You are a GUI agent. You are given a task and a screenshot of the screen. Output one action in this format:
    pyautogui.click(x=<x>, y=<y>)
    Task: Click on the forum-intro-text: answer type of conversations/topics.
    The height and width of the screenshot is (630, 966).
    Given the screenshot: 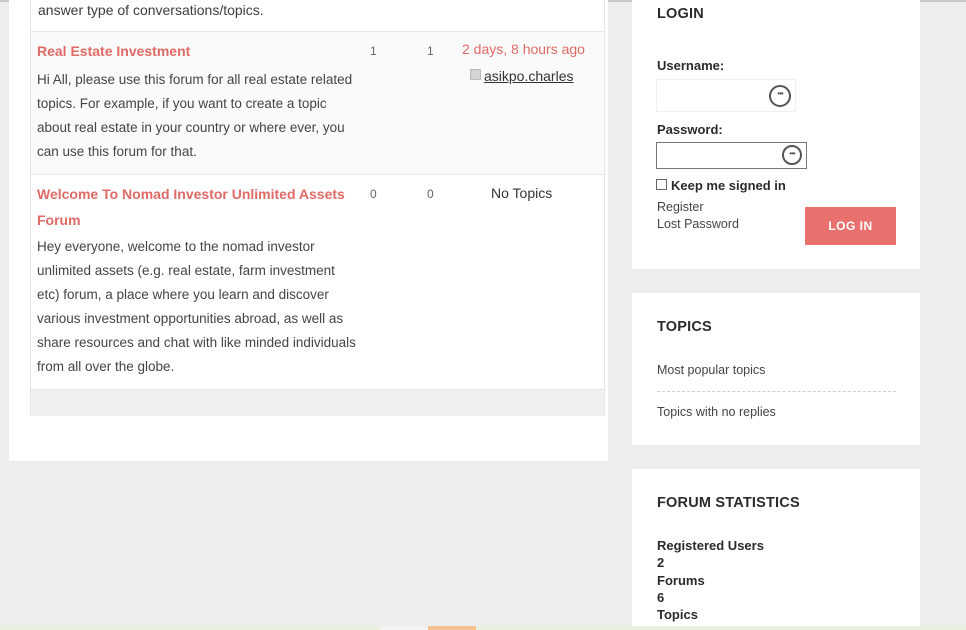 What is the action you would take?
    pyautogui.click(x=151, y=10)
    